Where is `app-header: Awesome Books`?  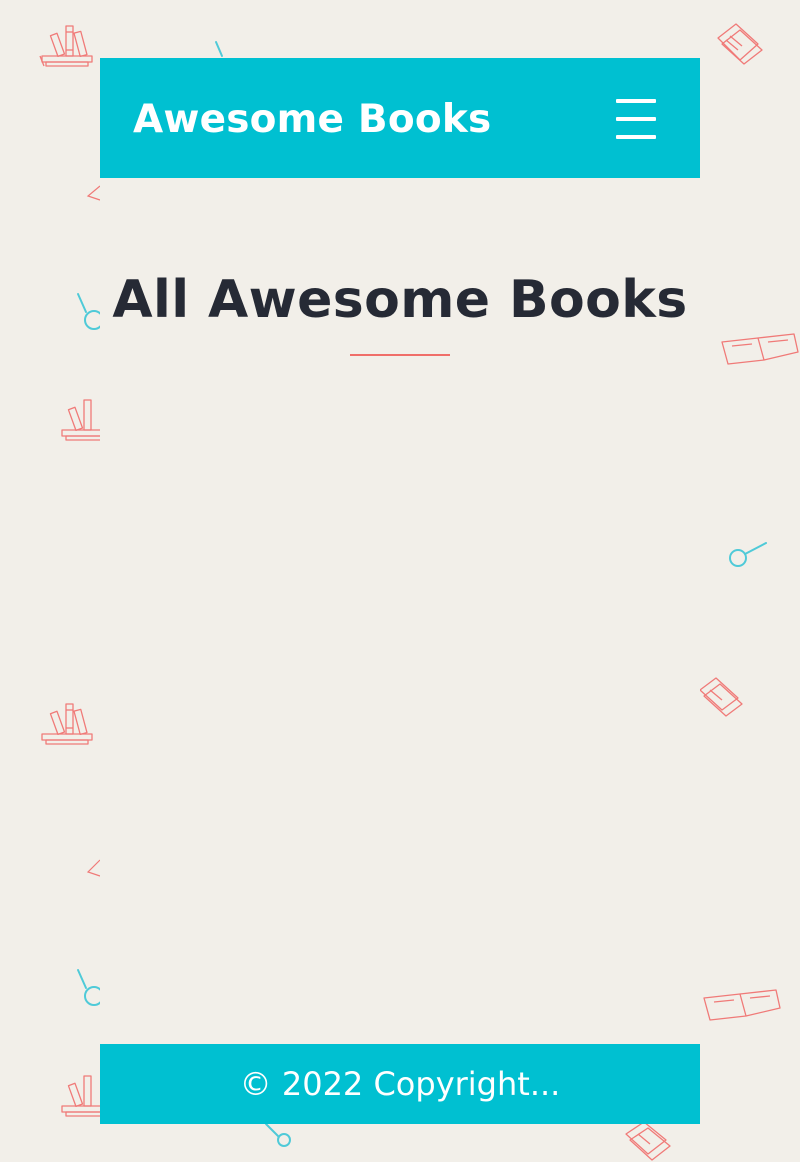 app-header: Awesome Books is located at coordinates (400, 118).